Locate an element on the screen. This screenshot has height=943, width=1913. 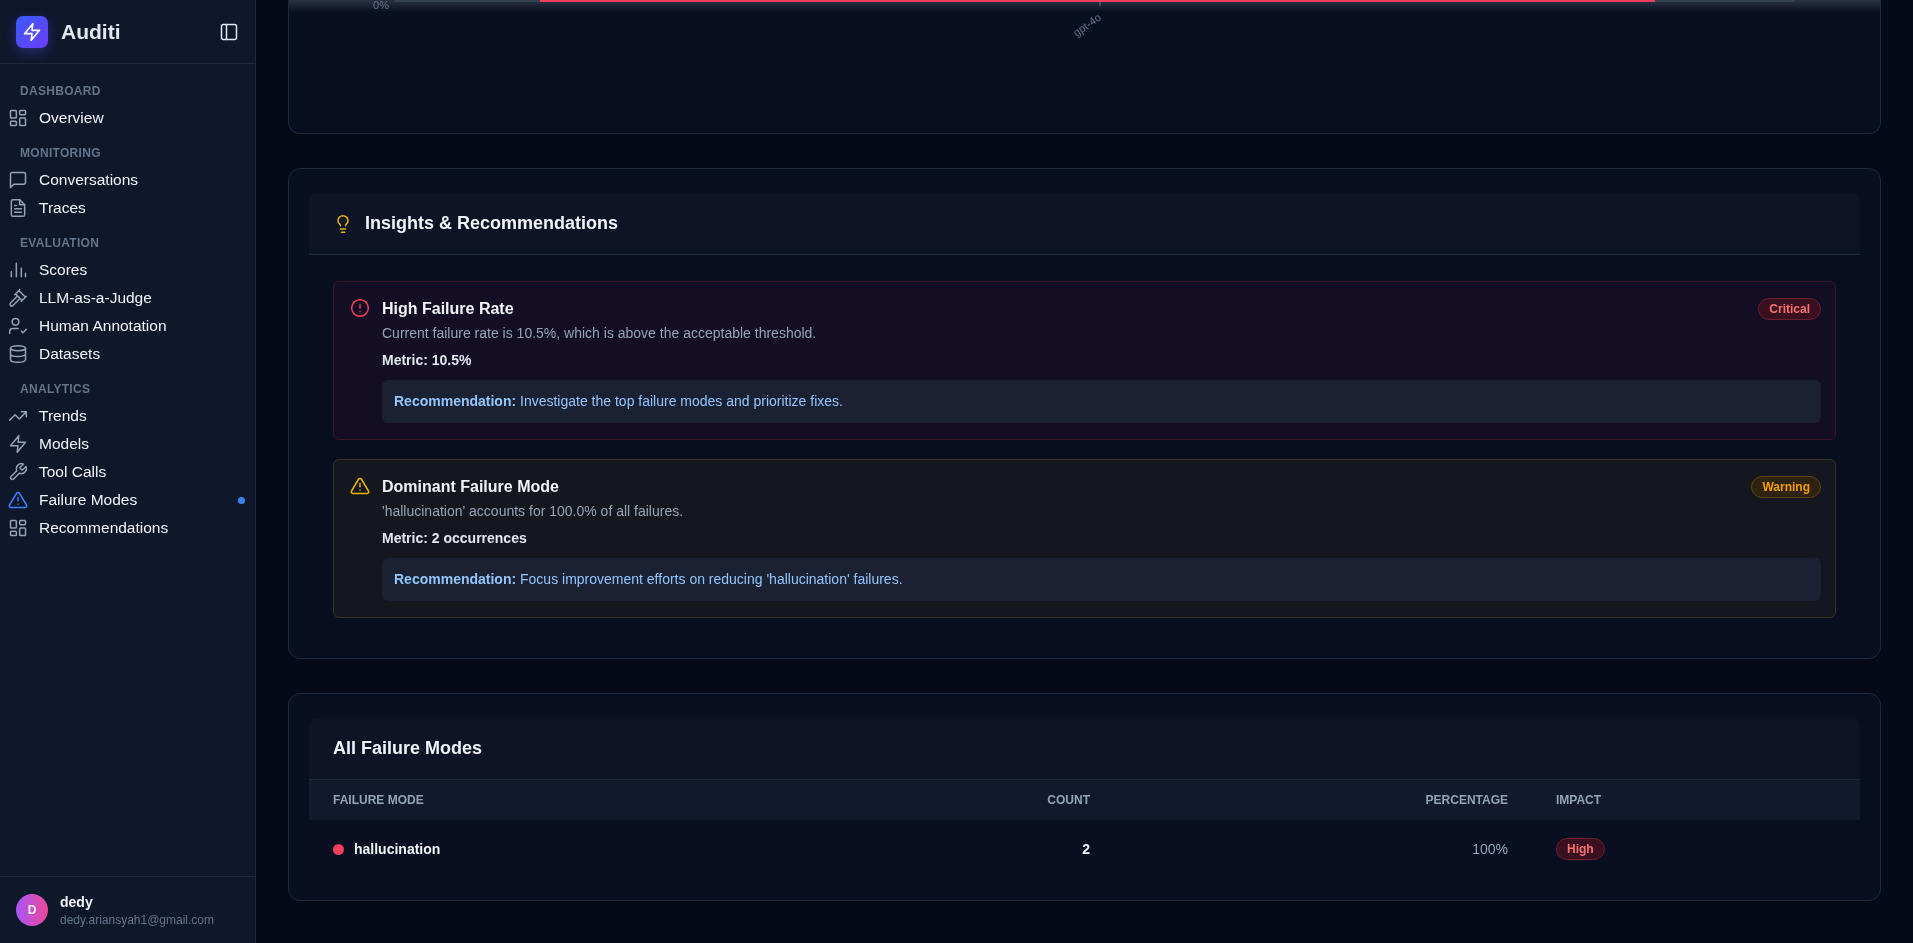
table-cell: 2 is located at coordinates (1086, 849).